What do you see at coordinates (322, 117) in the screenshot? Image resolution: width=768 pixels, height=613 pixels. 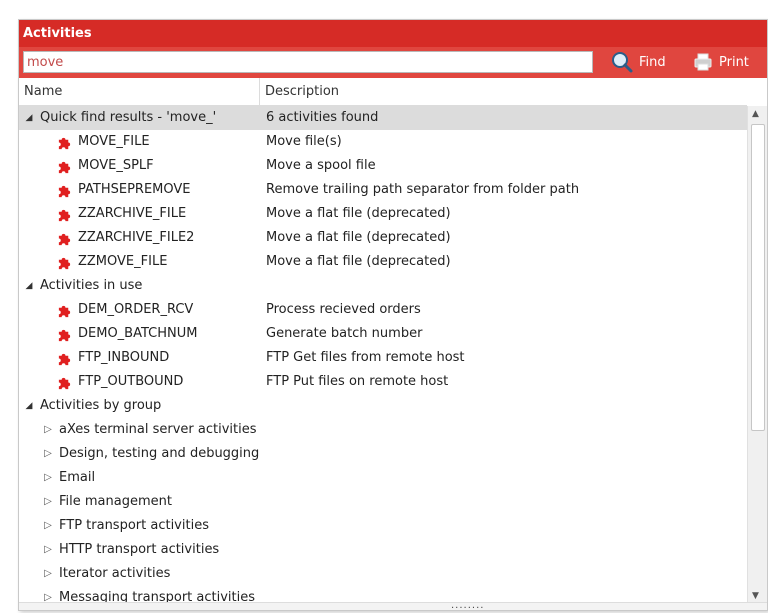 I see `group-description: 6 activities found` at bounding box center [322, 117].